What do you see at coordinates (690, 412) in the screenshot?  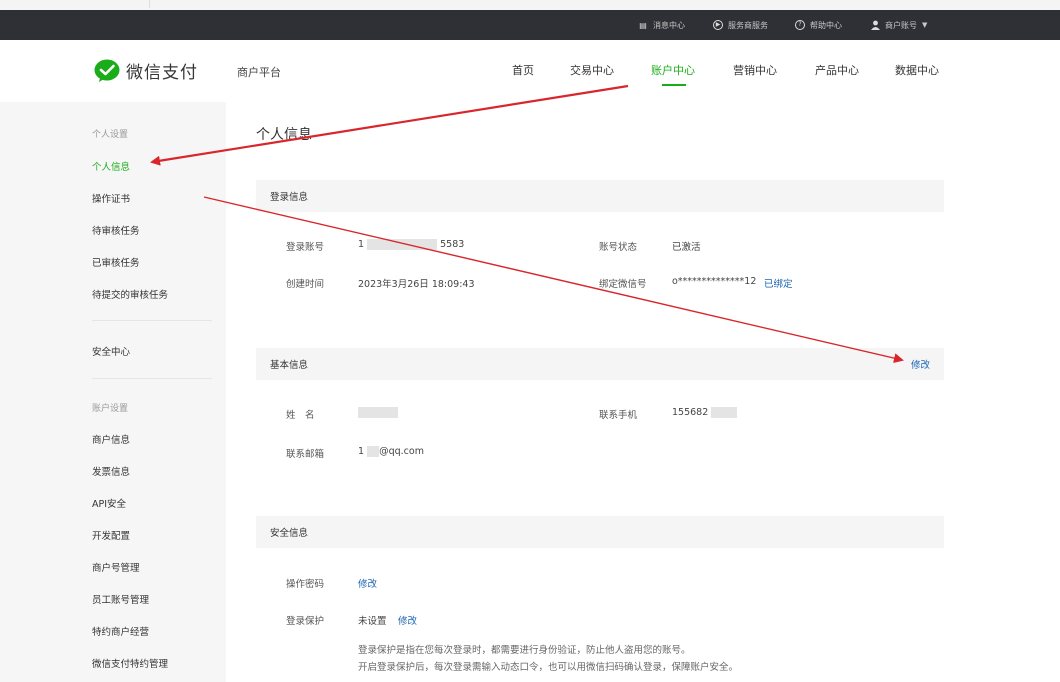 I see `contact-phone-prefix: 155682` at bounding box center [690, 412].